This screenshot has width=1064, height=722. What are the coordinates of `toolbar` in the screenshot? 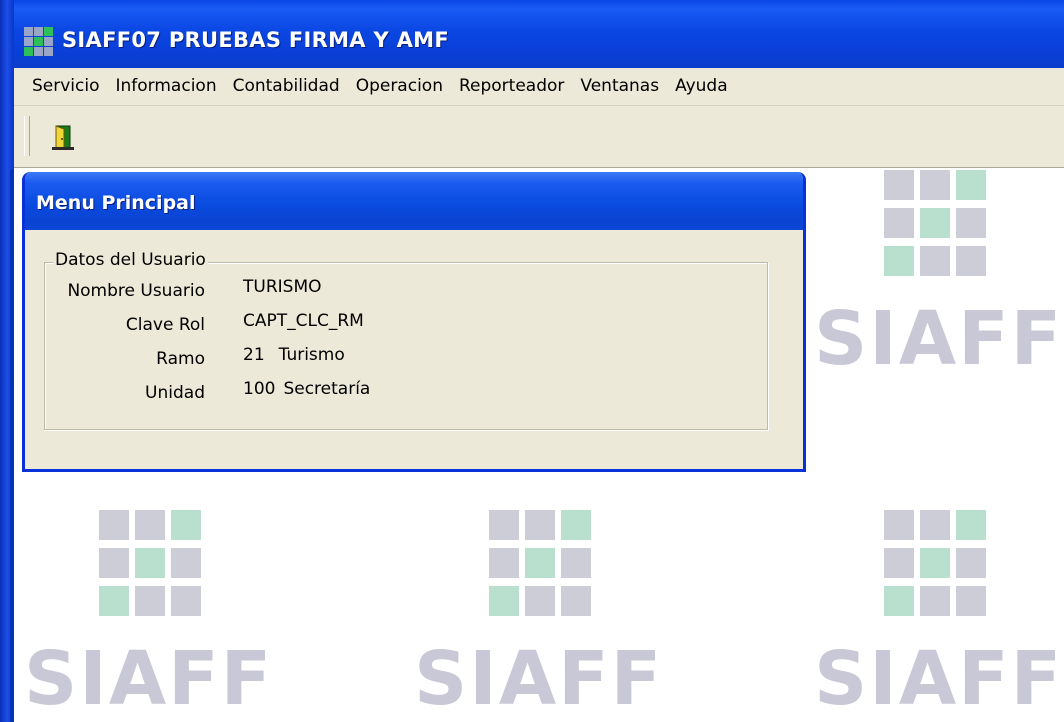 It's located at (539, 138).